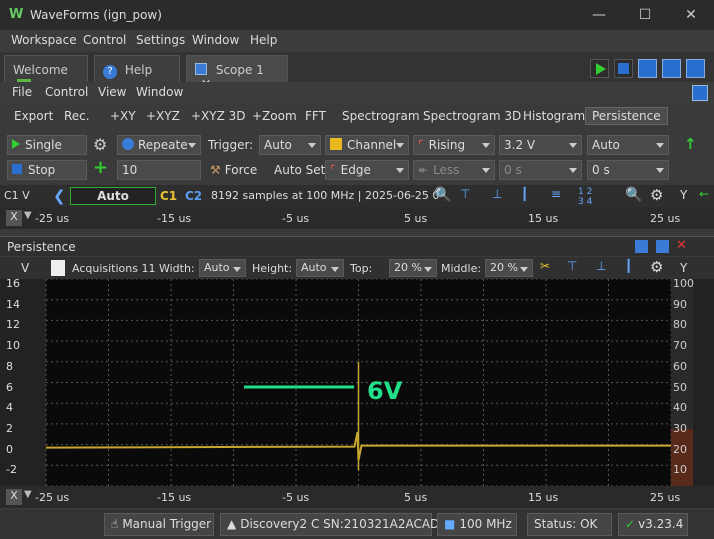  Describe the element at coordinates (683, 283) in the screenshot. I see `percent-tick: 100` at that location.